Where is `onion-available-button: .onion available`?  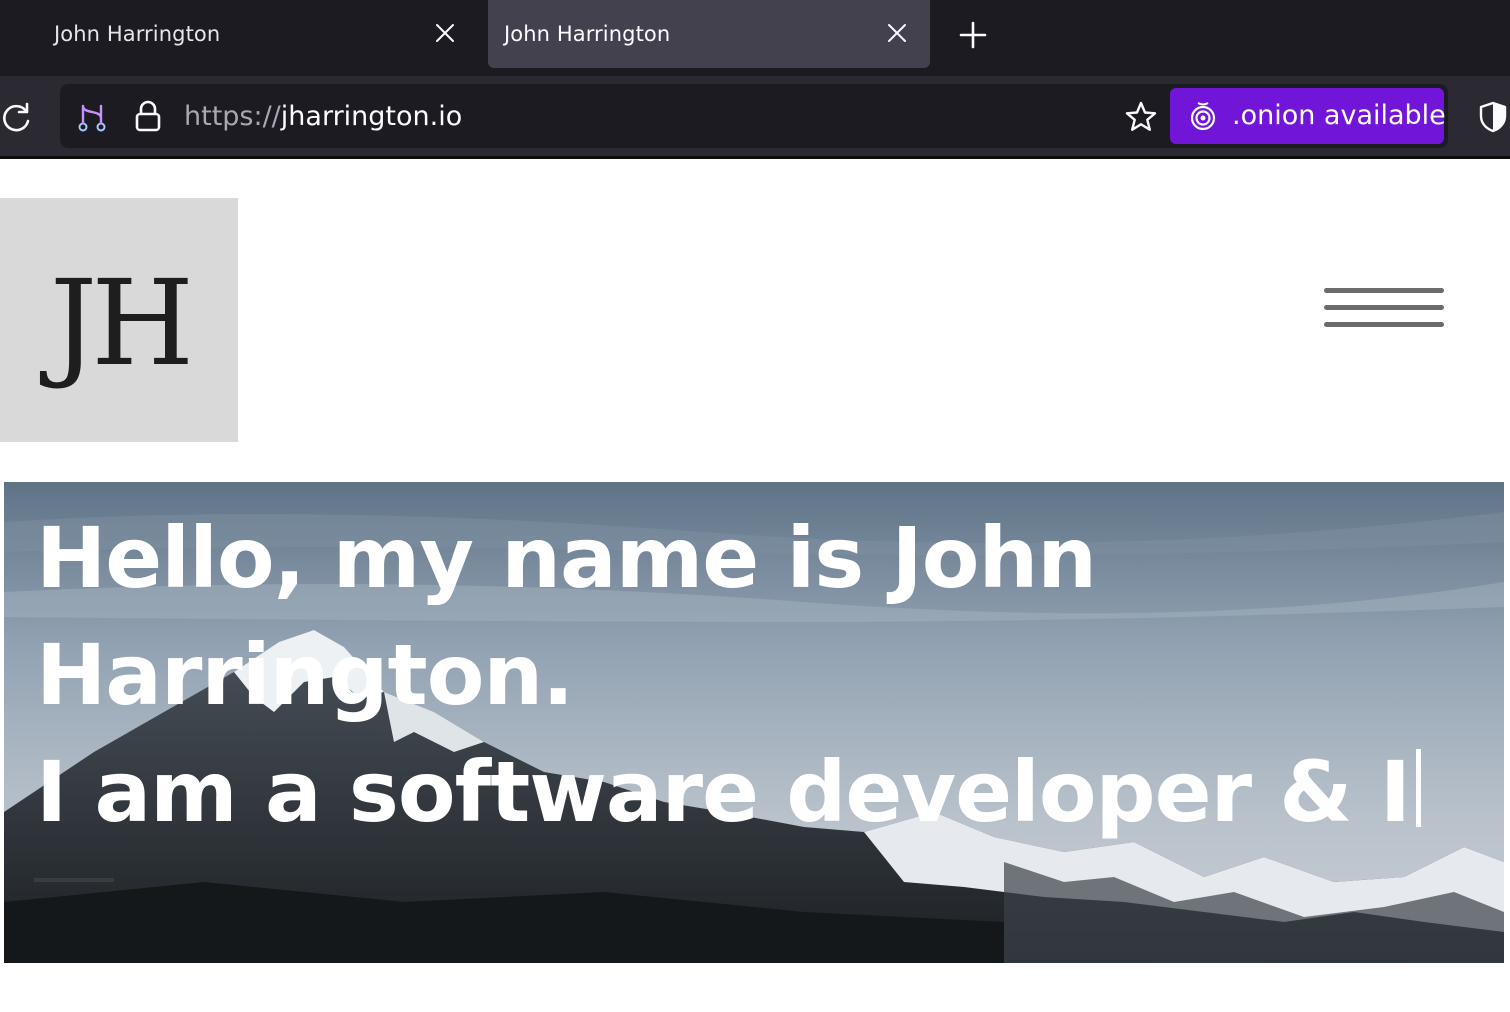 onion-available-button: .onion available is located at coordinates (1308, 116).